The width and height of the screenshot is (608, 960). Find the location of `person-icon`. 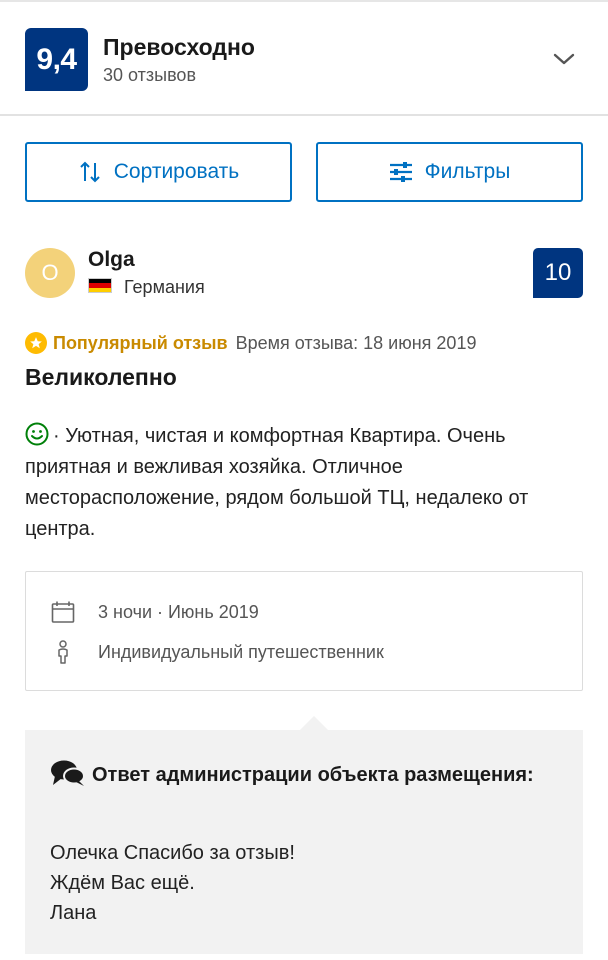

person-icon is located at coordinates (63, 652).